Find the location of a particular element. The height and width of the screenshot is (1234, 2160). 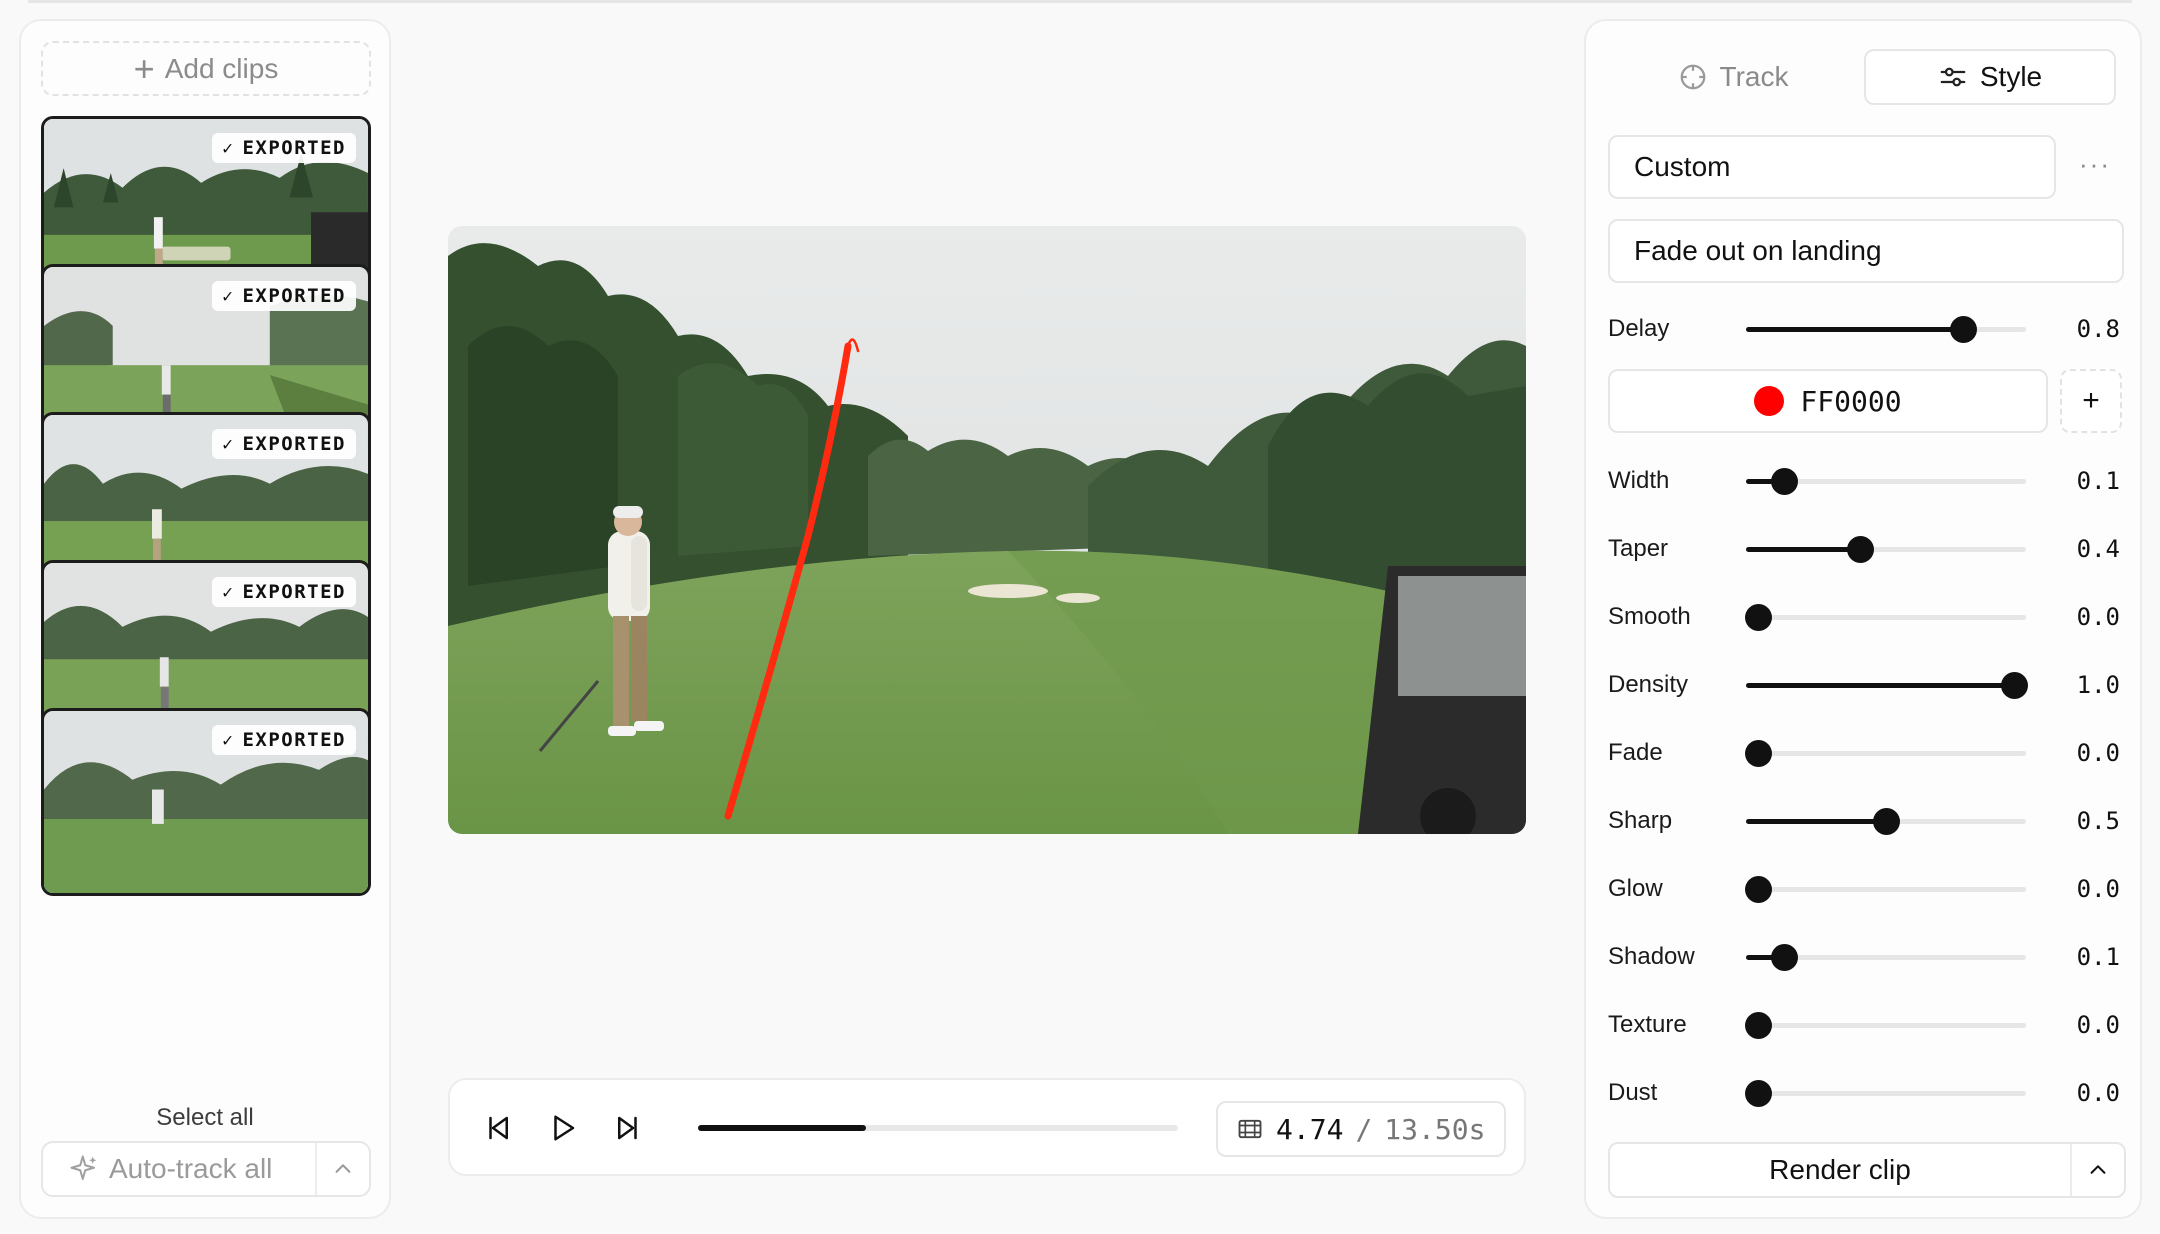

more-options-button: ··· is located at coordinates (2095, 164).